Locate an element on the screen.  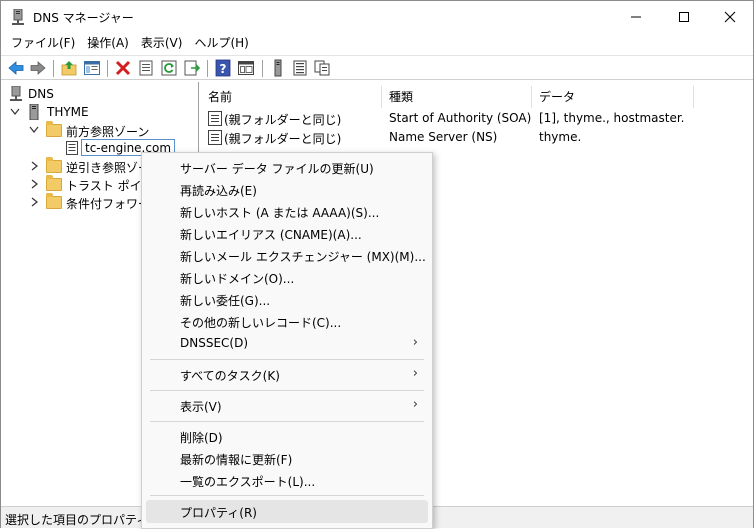
list-icon is located at coordinates (300, 68).